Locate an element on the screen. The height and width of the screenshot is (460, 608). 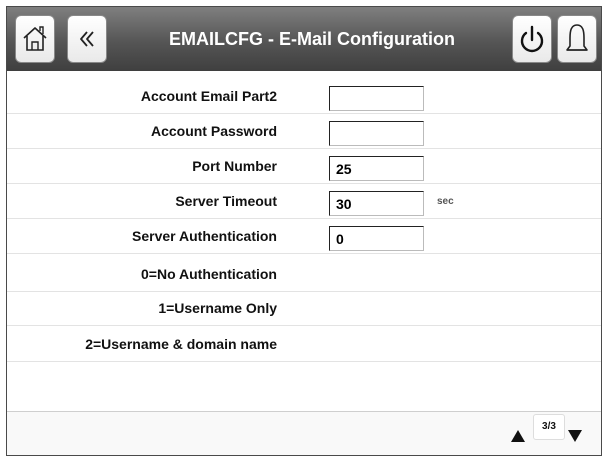
info-label: 1=Username Only is located at coordinates (217, 308).